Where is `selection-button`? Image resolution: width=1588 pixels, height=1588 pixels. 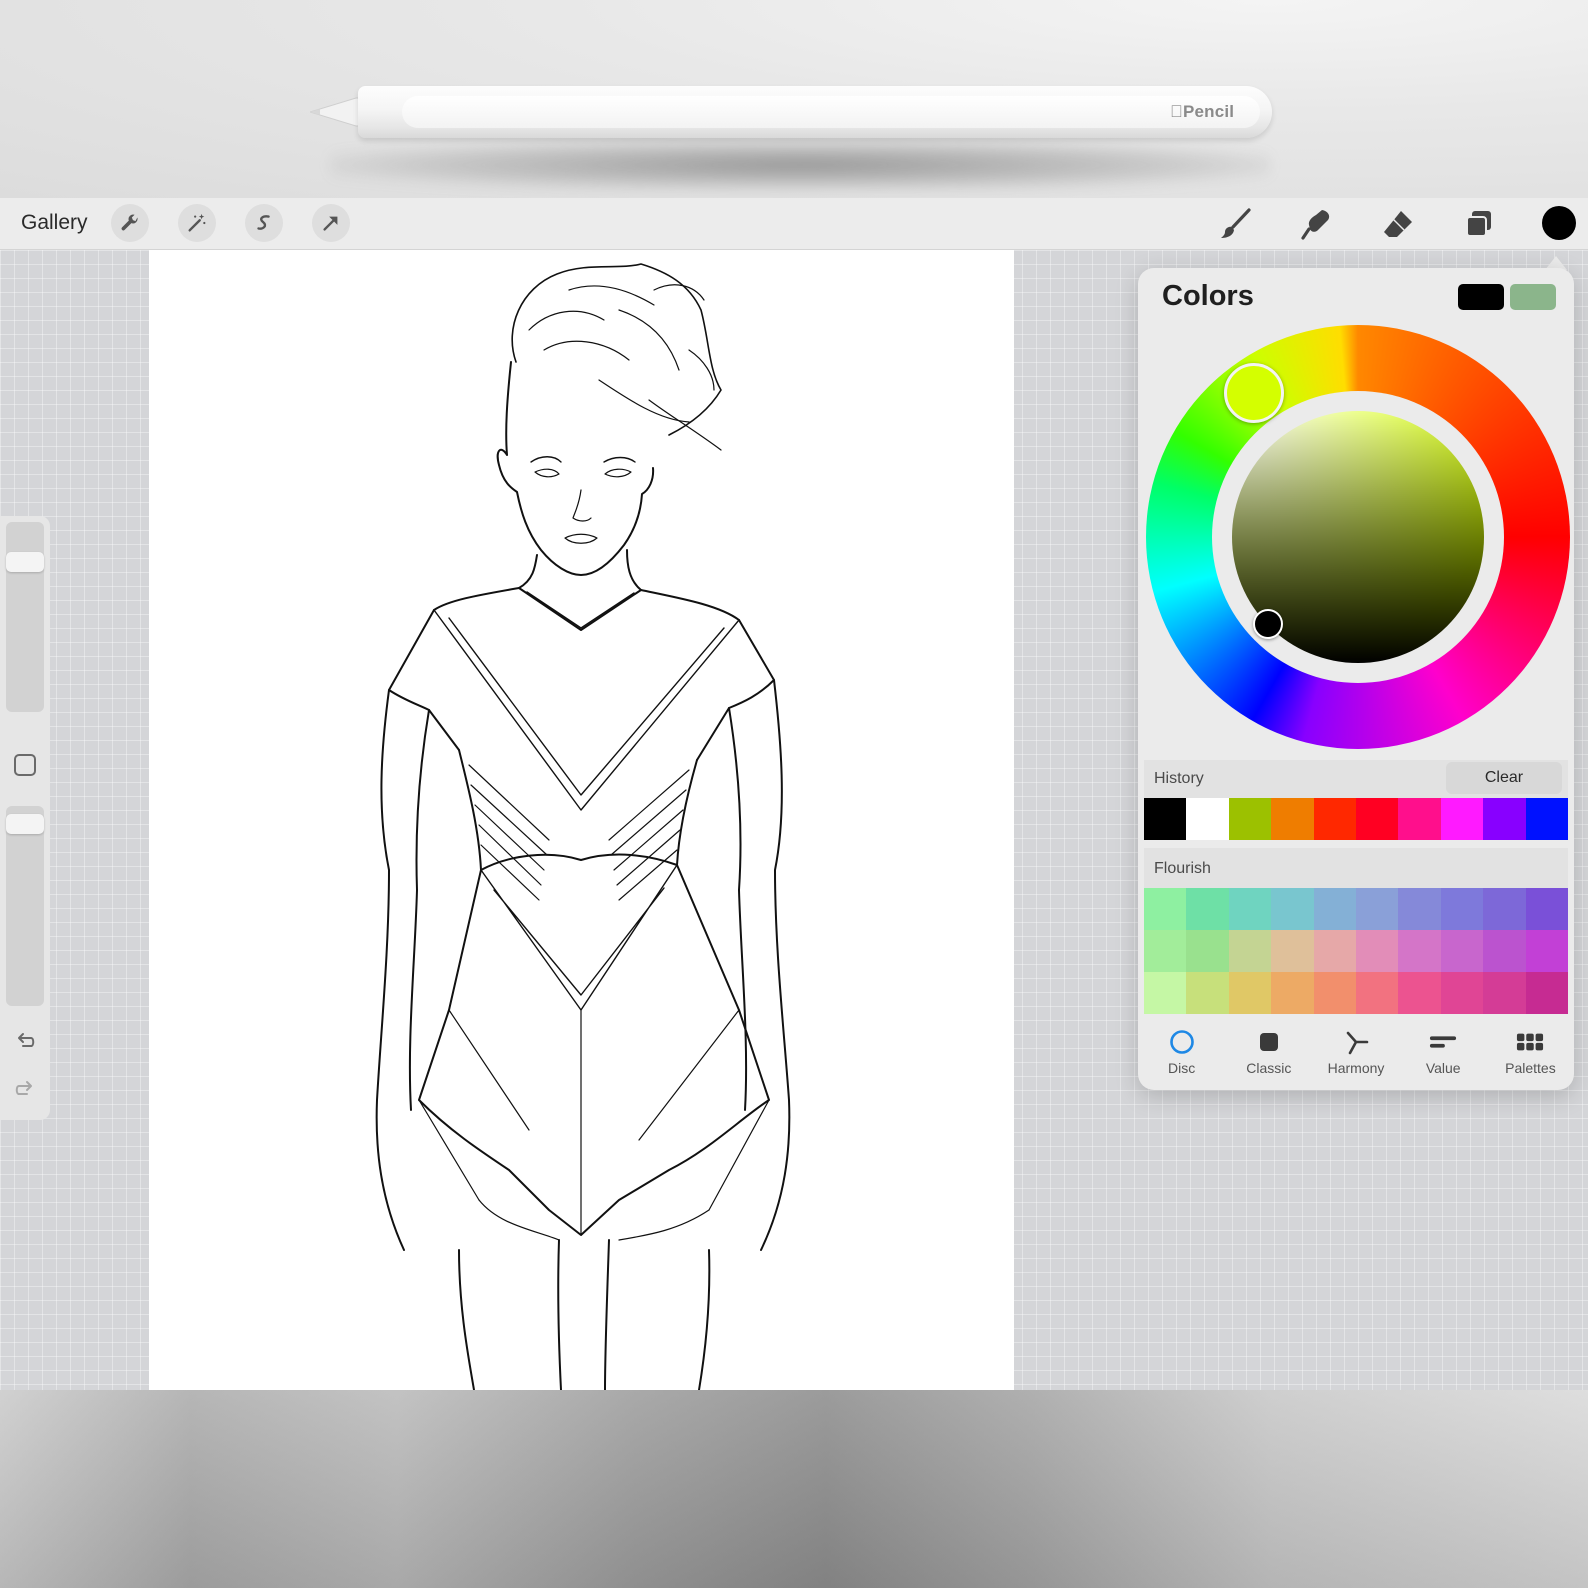 selection-button is located at coordinates (264, 223).